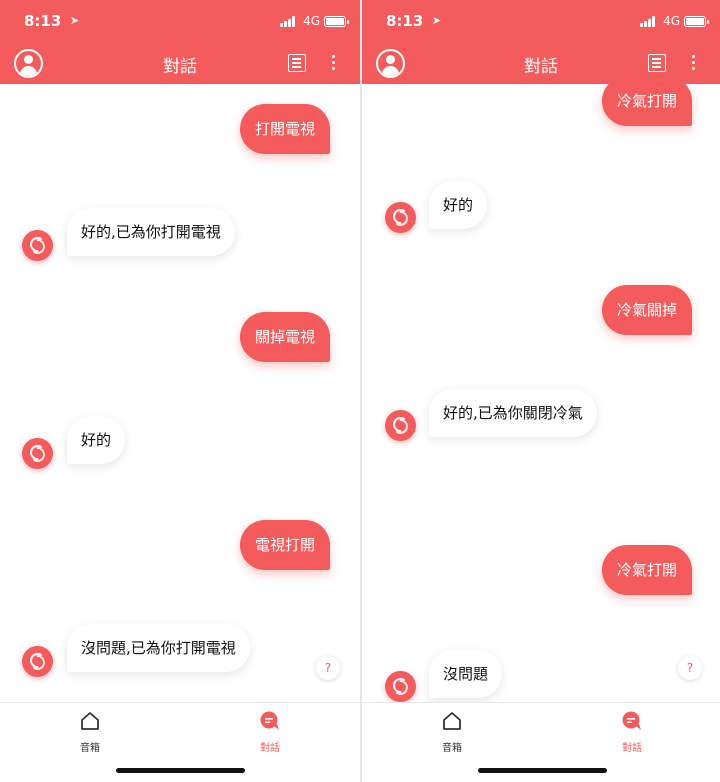  What do you see at coordinates (466, 674) in the screenshot?
I see `bot-message: 沒問題` at bounding box center [466, 674].